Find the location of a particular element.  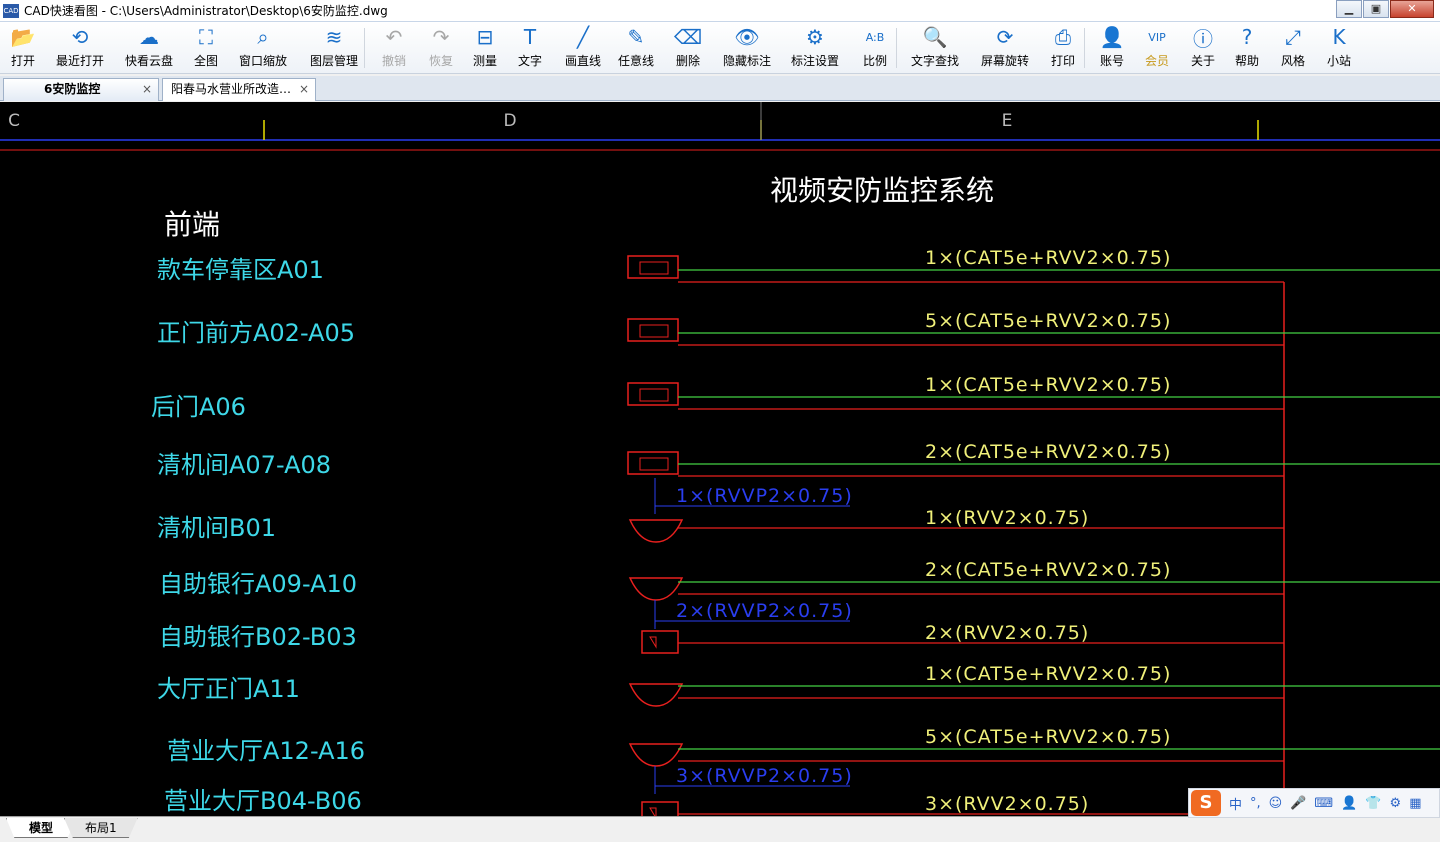

pickup-mark-icon is located at coordinates (653, 642).